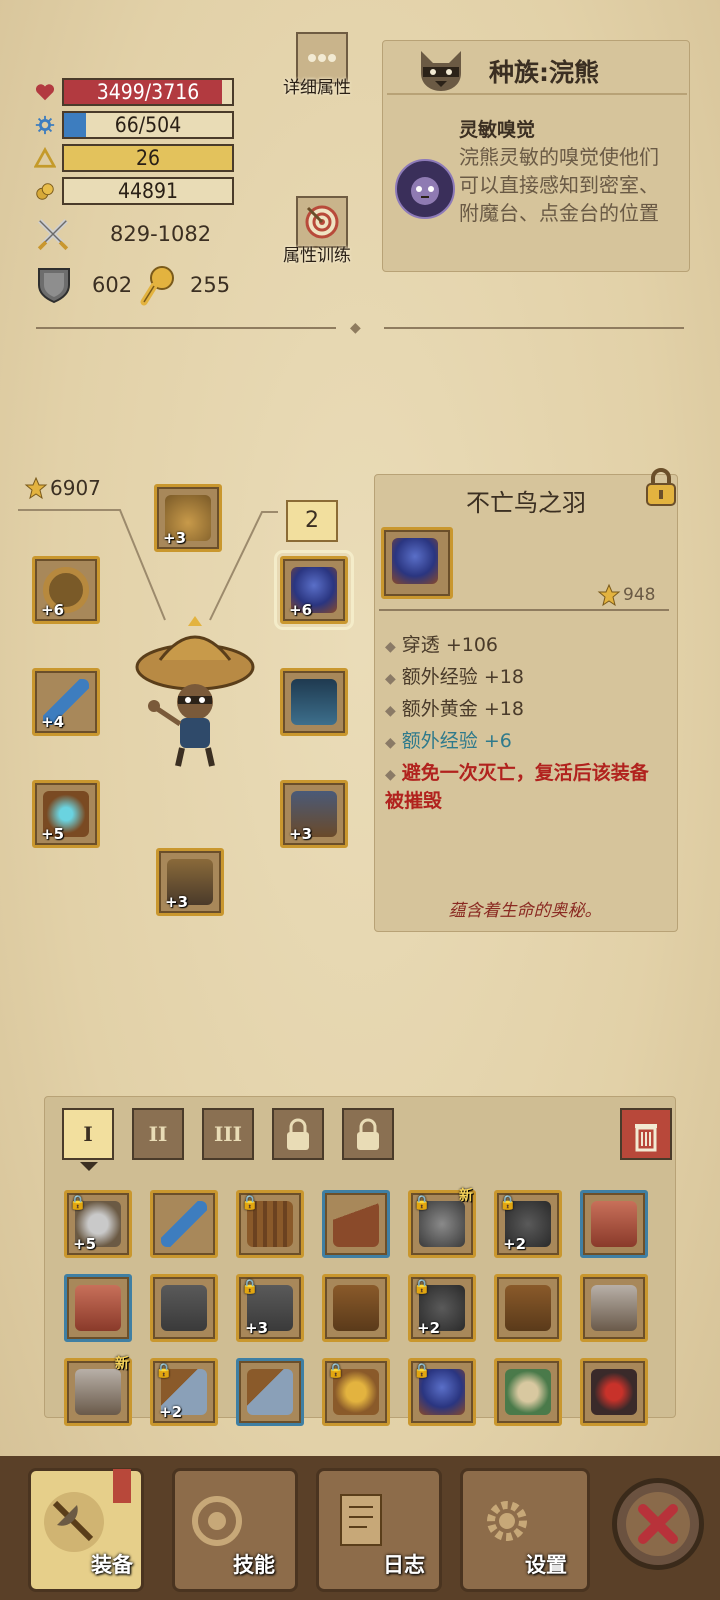  What do you see at coordinates (66, 814) in the screenshot?
I see `equip-slot-offhand: +5` at bounding box center [66, 814].